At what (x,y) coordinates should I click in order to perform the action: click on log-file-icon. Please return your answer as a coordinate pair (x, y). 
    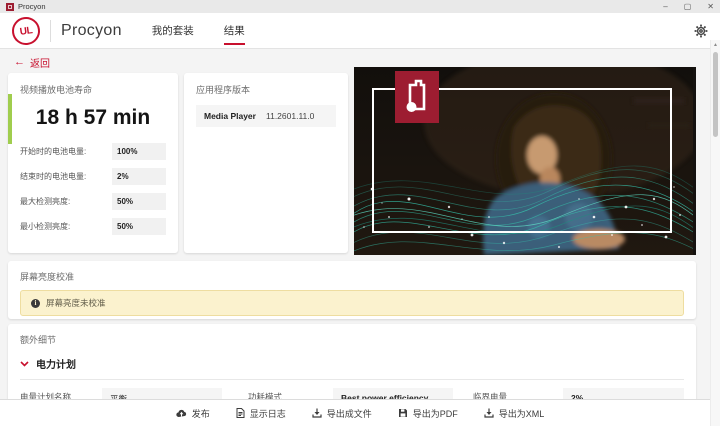
    Looking at the image, I should click on (240, 413).